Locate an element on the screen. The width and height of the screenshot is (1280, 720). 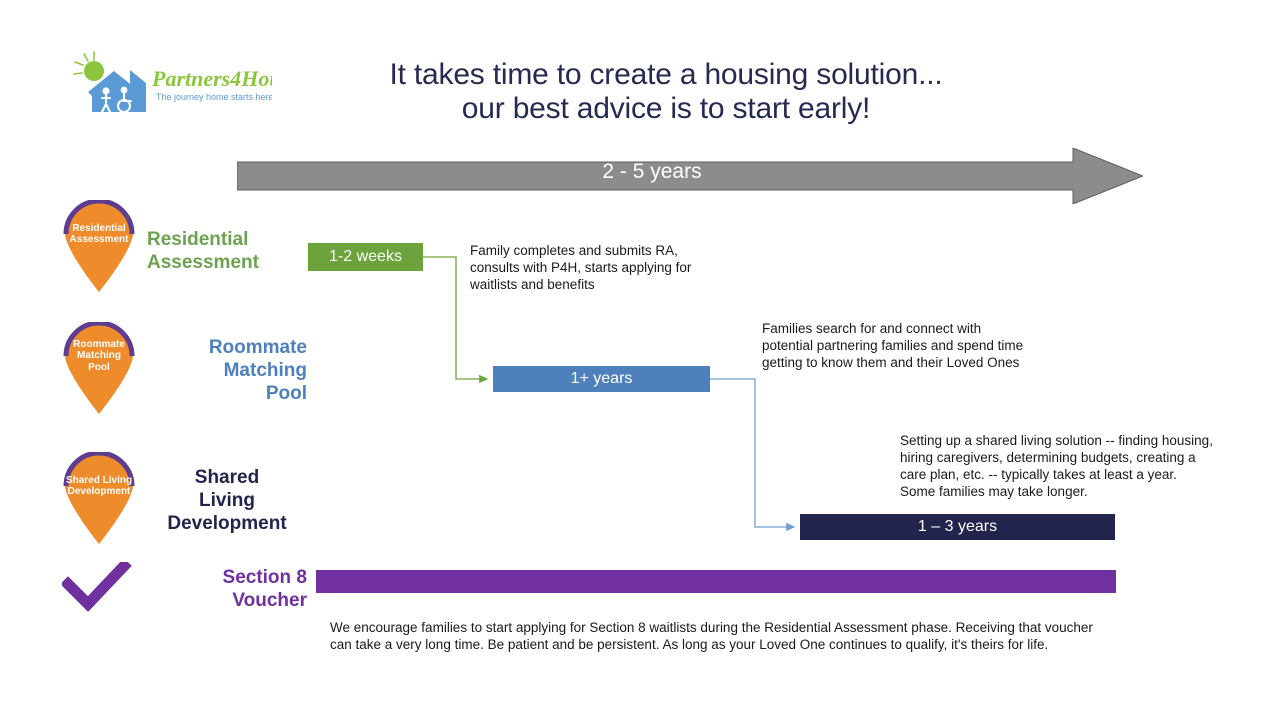
duration-bar-label: 1+ years is located at coordinates (601, 378).